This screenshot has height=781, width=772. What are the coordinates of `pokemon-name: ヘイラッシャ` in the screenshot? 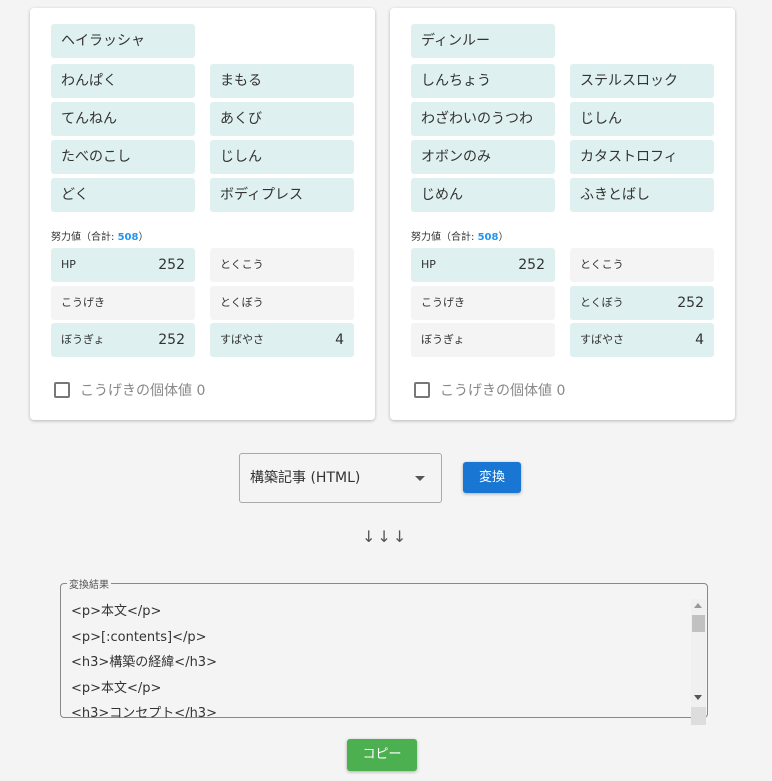 It's located at (123, 41).